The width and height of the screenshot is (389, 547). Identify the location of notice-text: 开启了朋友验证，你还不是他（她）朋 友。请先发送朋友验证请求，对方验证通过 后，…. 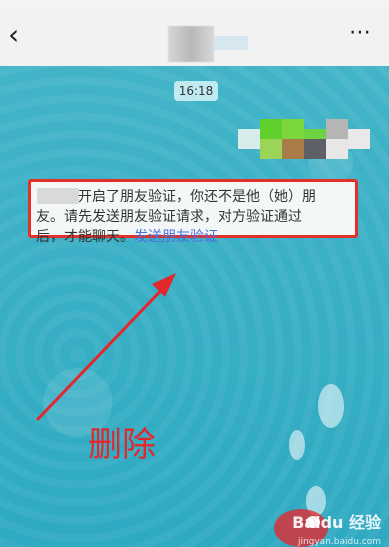
(176, 217).